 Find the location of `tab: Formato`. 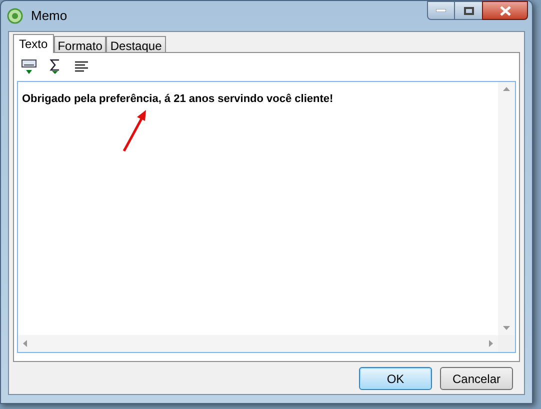

tab: Formato is located at coordinates (80, 44).